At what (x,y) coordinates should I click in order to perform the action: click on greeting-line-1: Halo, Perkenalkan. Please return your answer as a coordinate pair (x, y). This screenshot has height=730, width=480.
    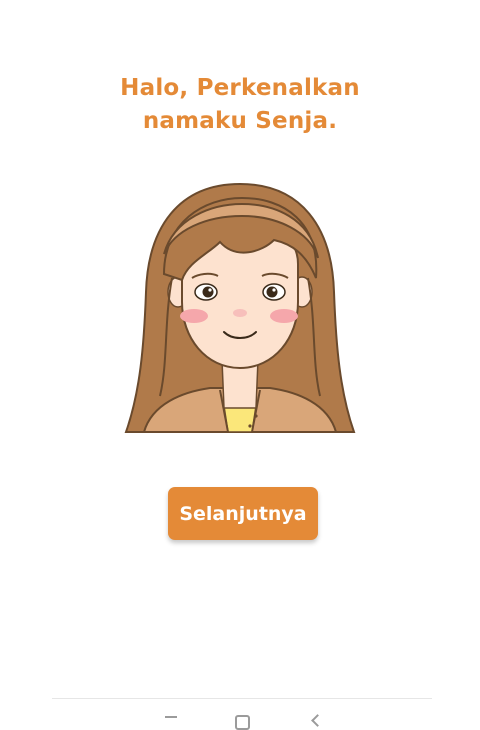
    Looking at the image, I should click on (240, 88).